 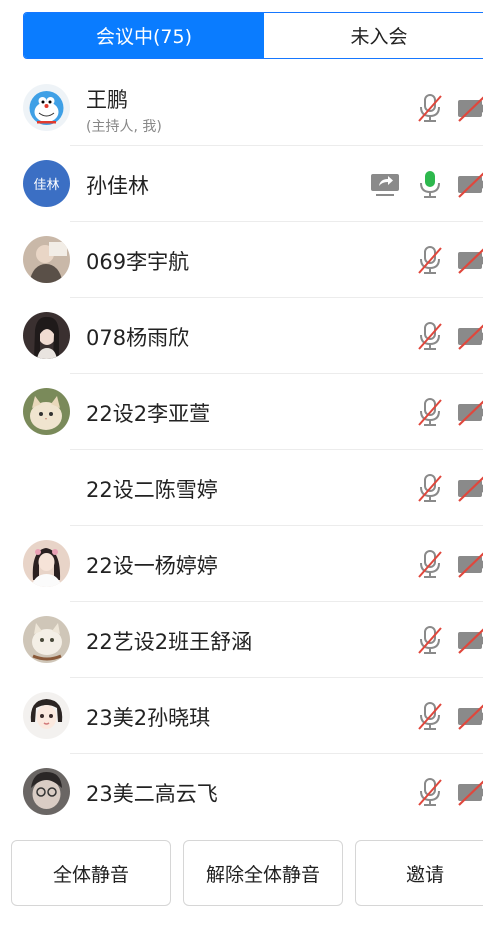 What do you see at coordinates (46, 183) in the screenshot?
I see `avatar: 佳林` at bounding box center [46, 183].